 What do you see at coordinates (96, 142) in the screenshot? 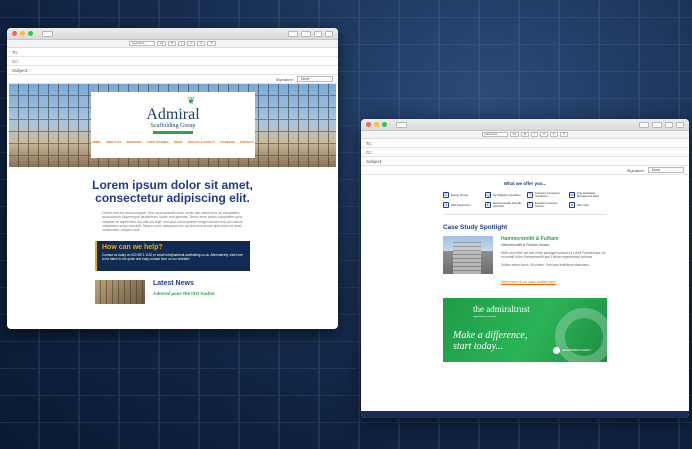
I see `nav-home: HOME` at bounding box center [96, 142].